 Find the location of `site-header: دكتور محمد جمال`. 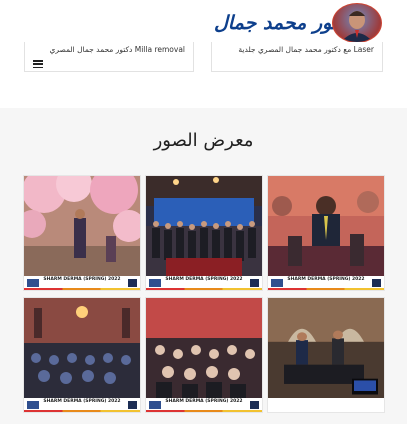

site-header: دكتور محمد جمال is located at coordinates (203, 22).